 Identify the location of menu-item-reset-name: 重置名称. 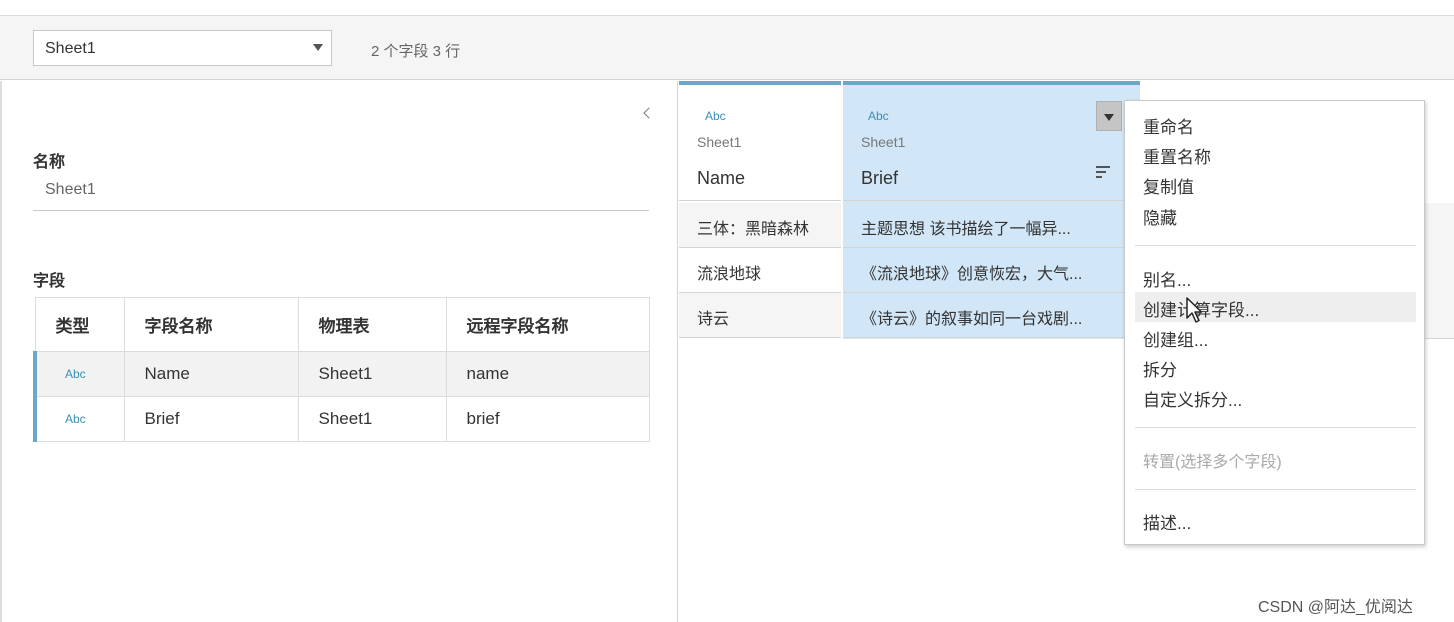
(1177, 155).